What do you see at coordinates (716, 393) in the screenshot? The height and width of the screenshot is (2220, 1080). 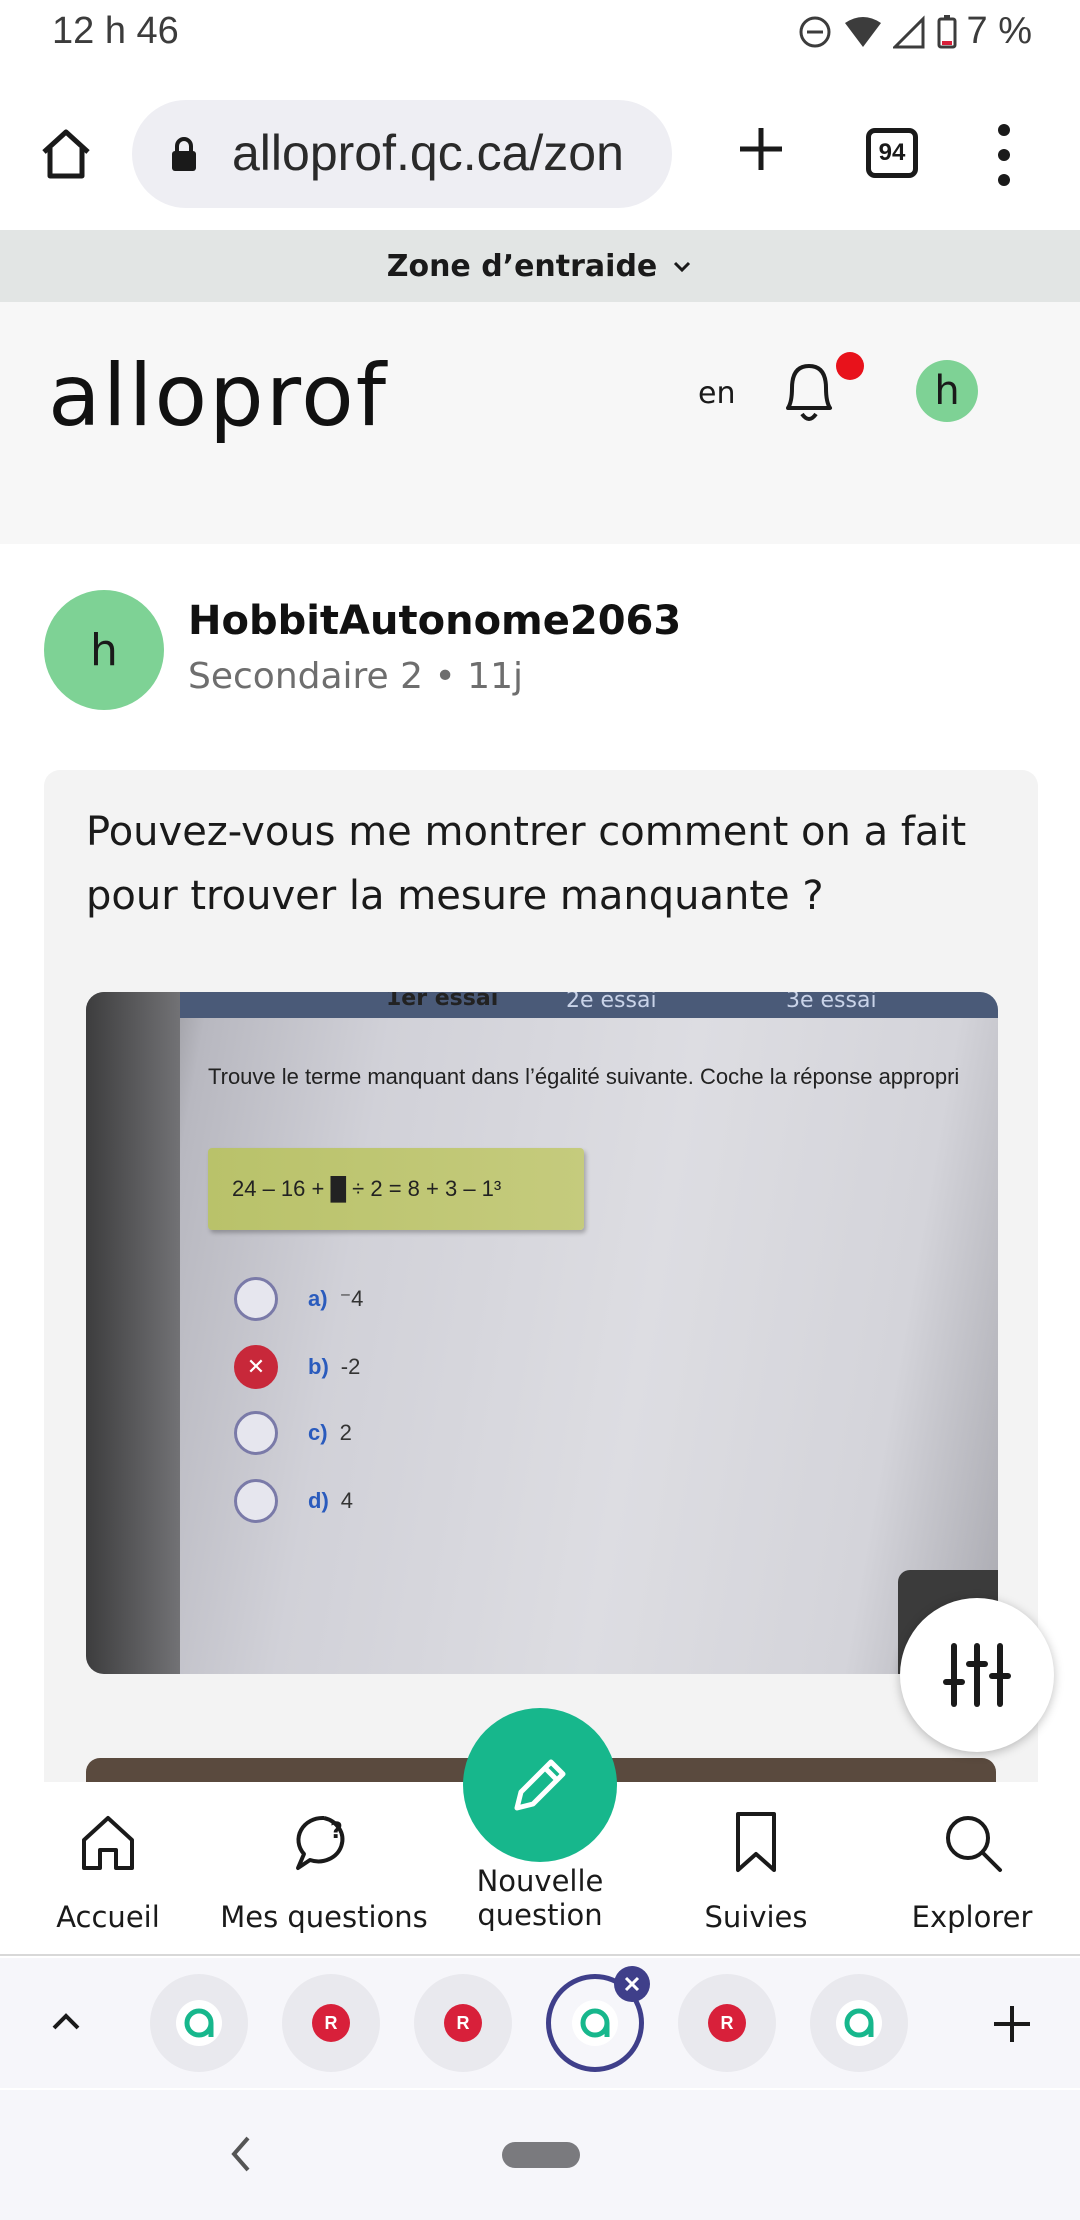 I see `language-toggle: en` at bounding box center [716, 393].